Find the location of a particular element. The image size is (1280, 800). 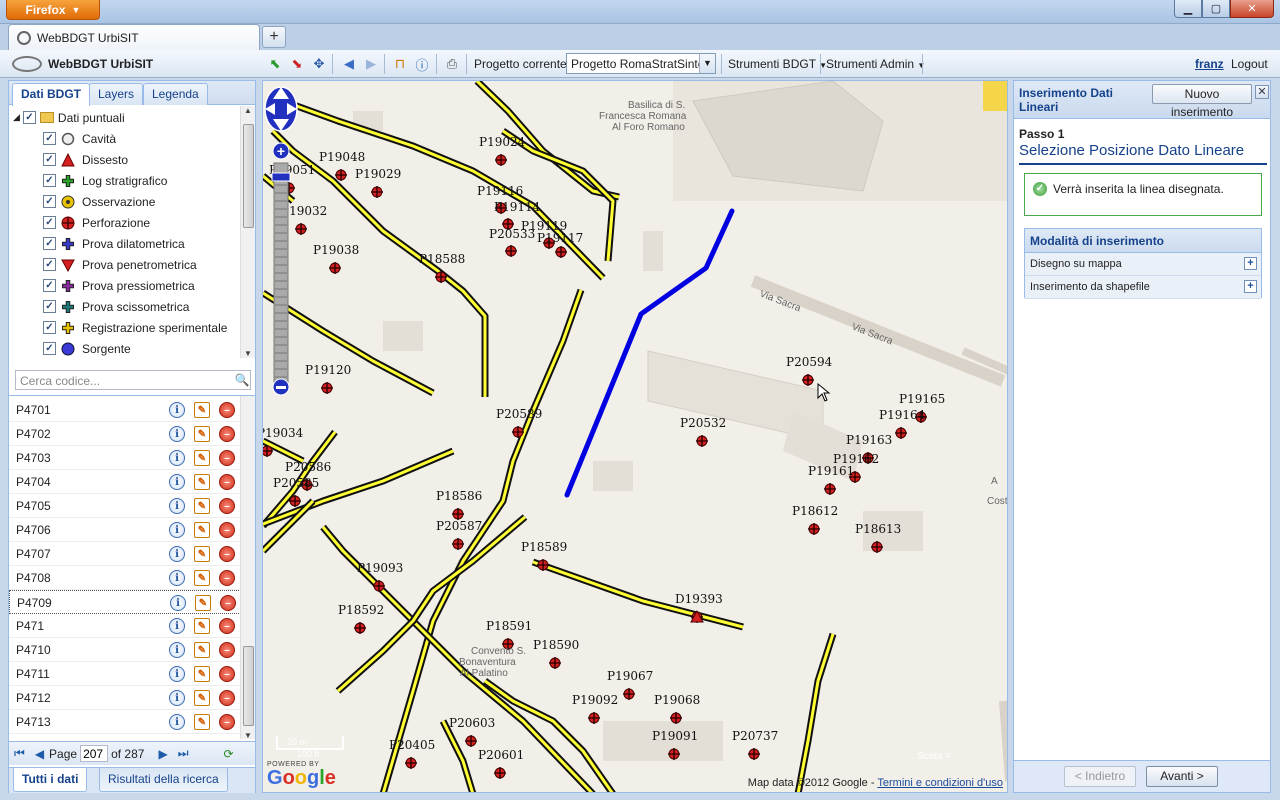

map-point-p19161: P19161 is located at coordinates (831, 479).